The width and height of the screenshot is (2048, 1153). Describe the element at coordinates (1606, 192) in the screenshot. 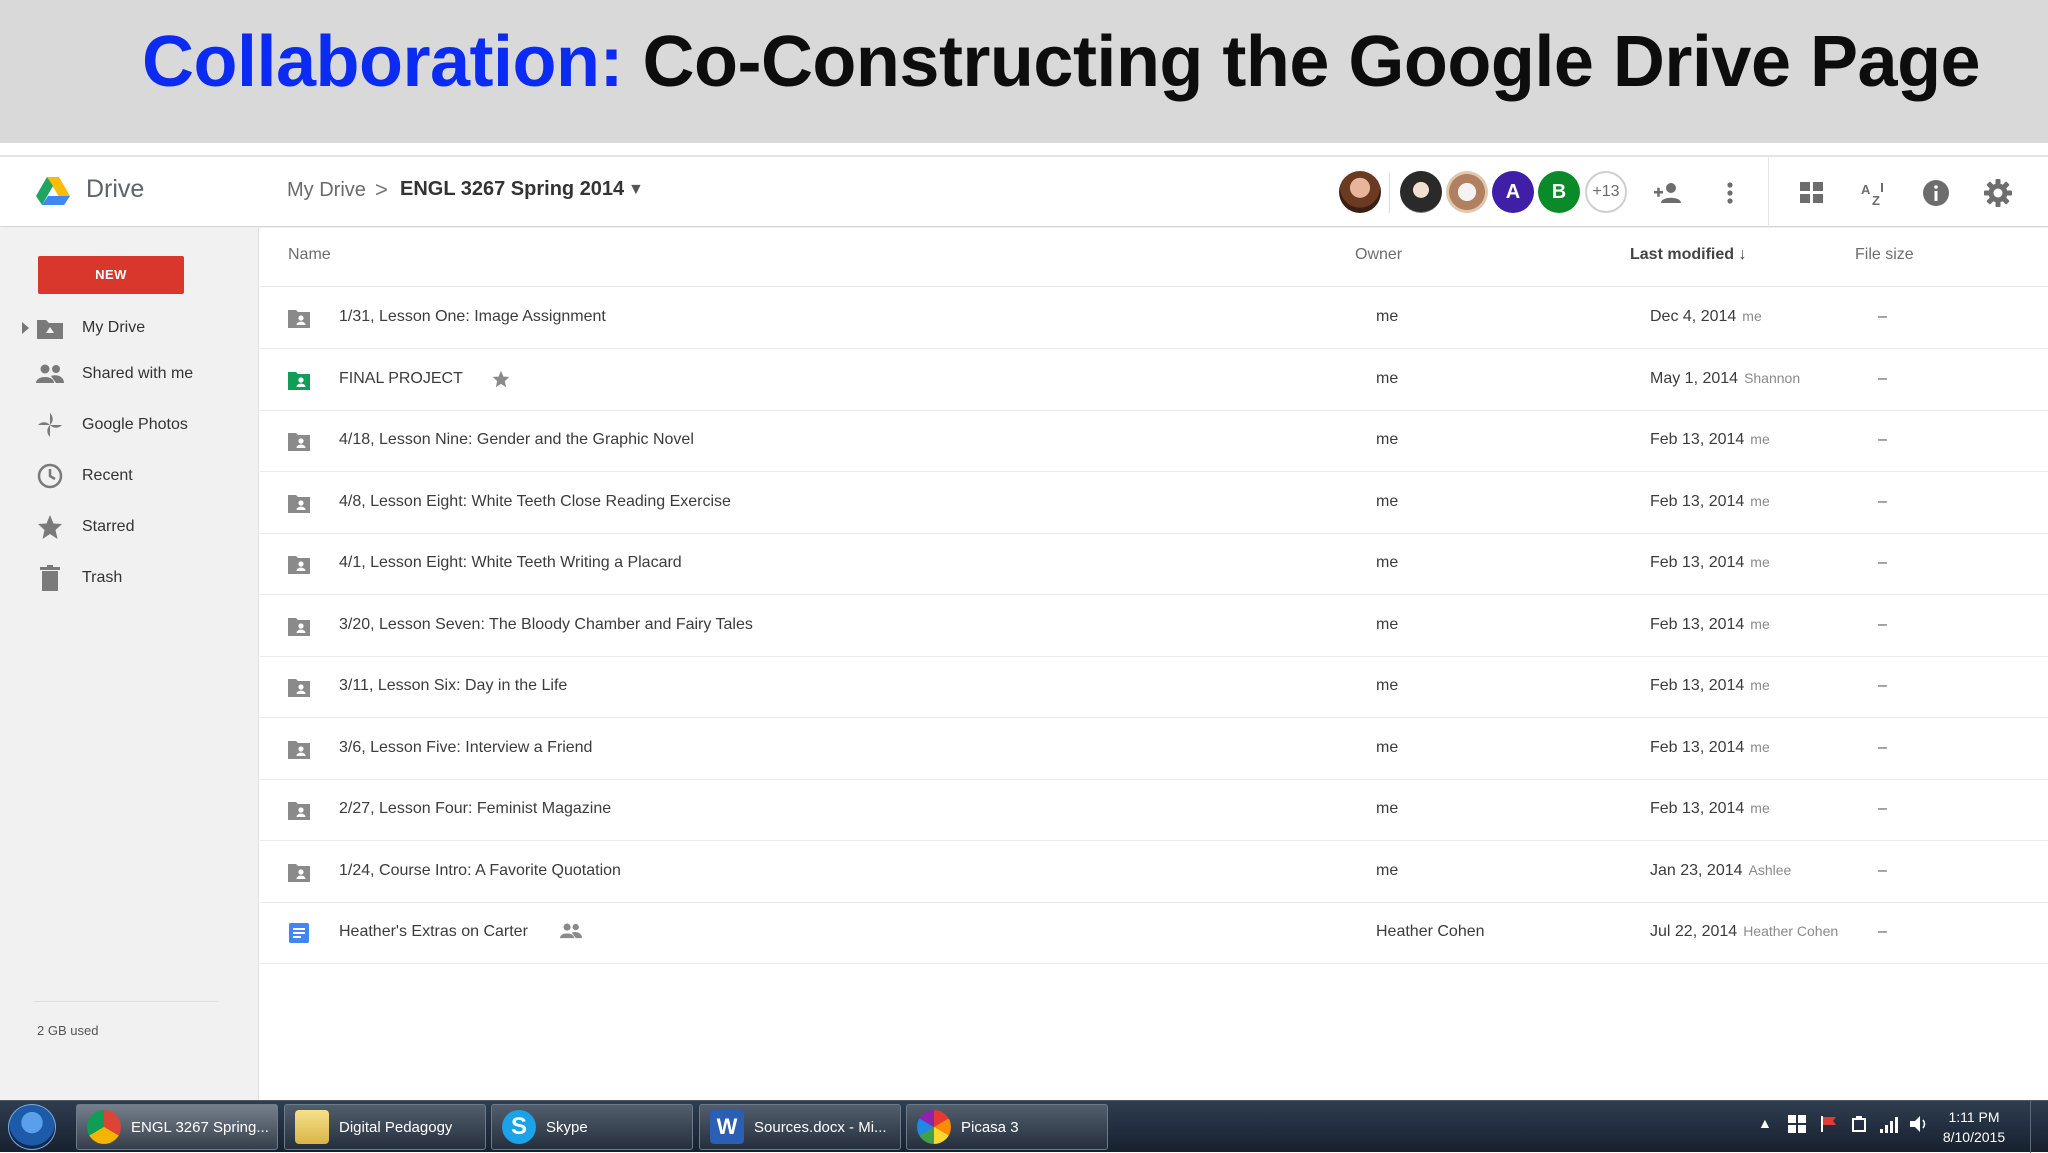

I see `more-collaborators-badge: +13` at that location.